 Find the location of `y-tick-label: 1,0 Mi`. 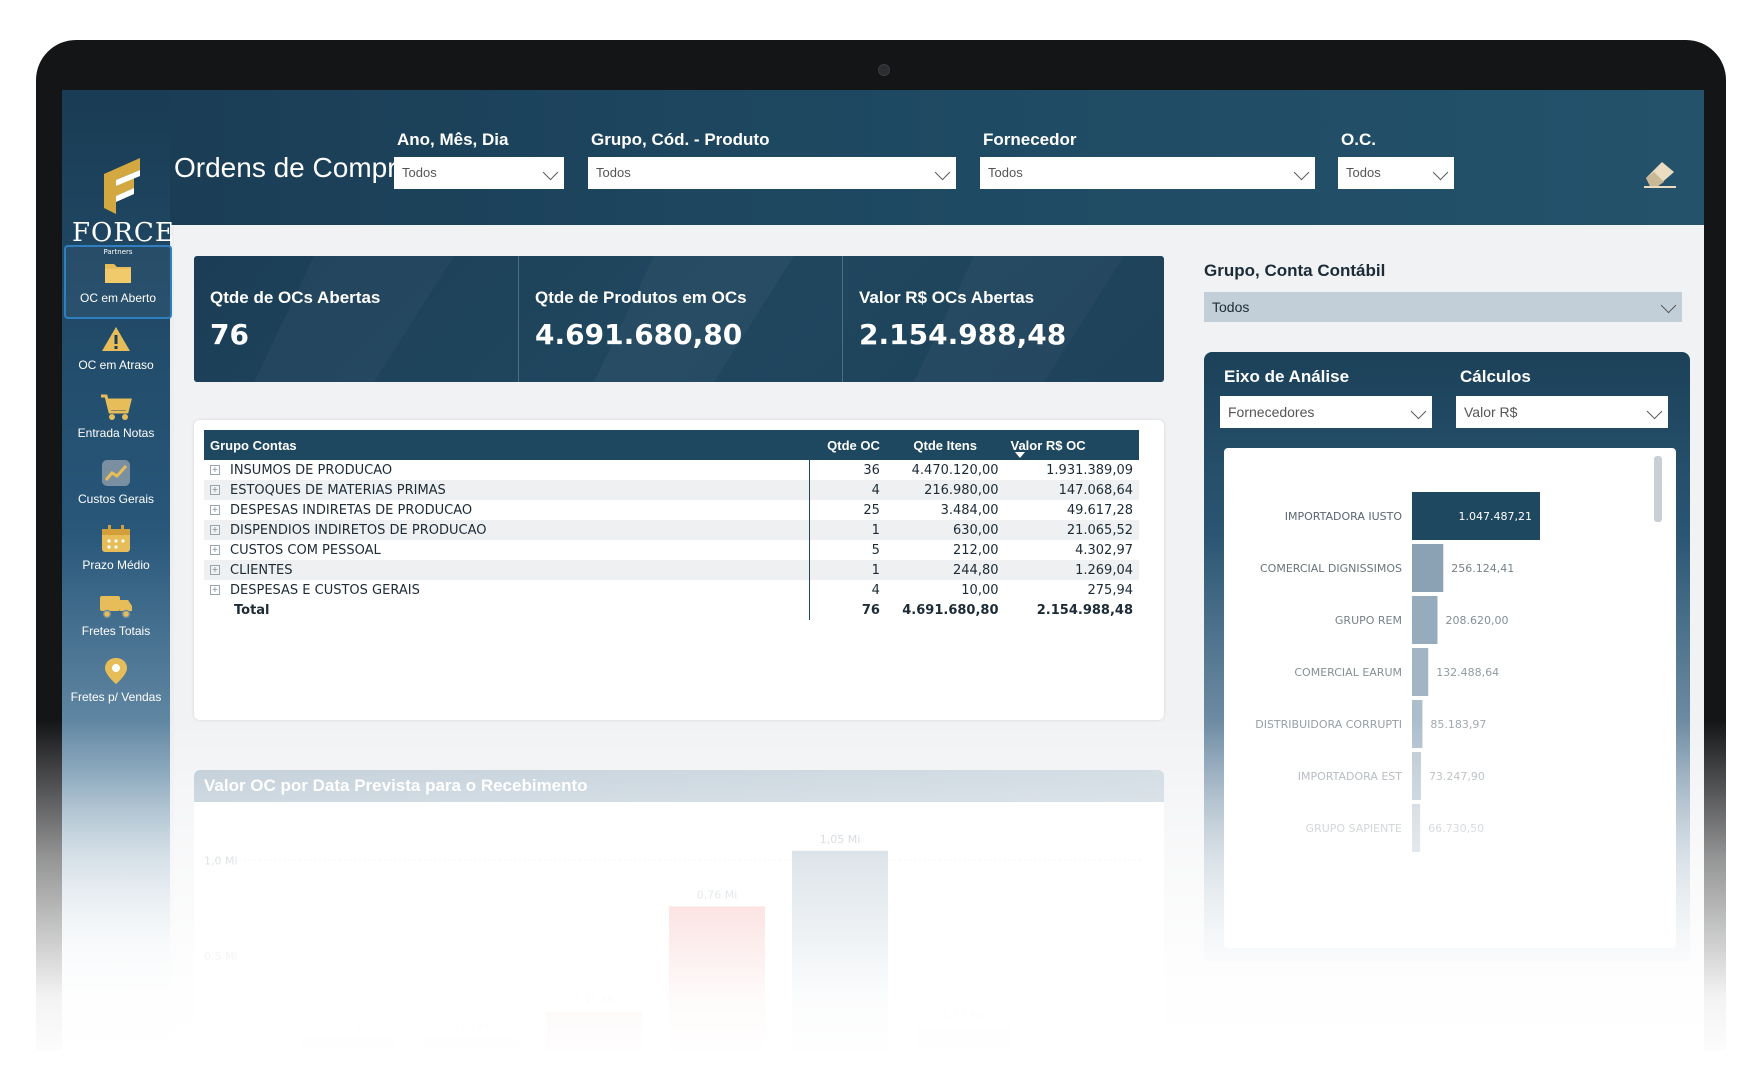

y-tick-label: 1,0 Mi is located at coordinates (221, 860).